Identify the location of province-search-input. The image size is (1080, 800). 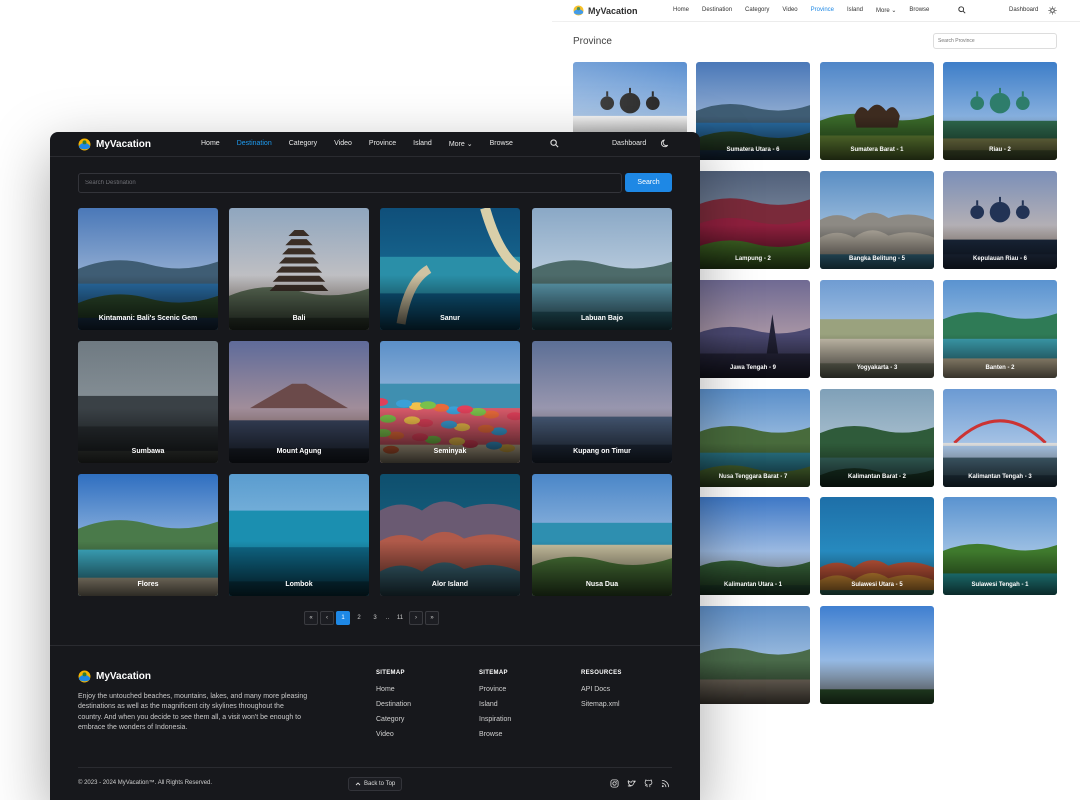
(995, 41).